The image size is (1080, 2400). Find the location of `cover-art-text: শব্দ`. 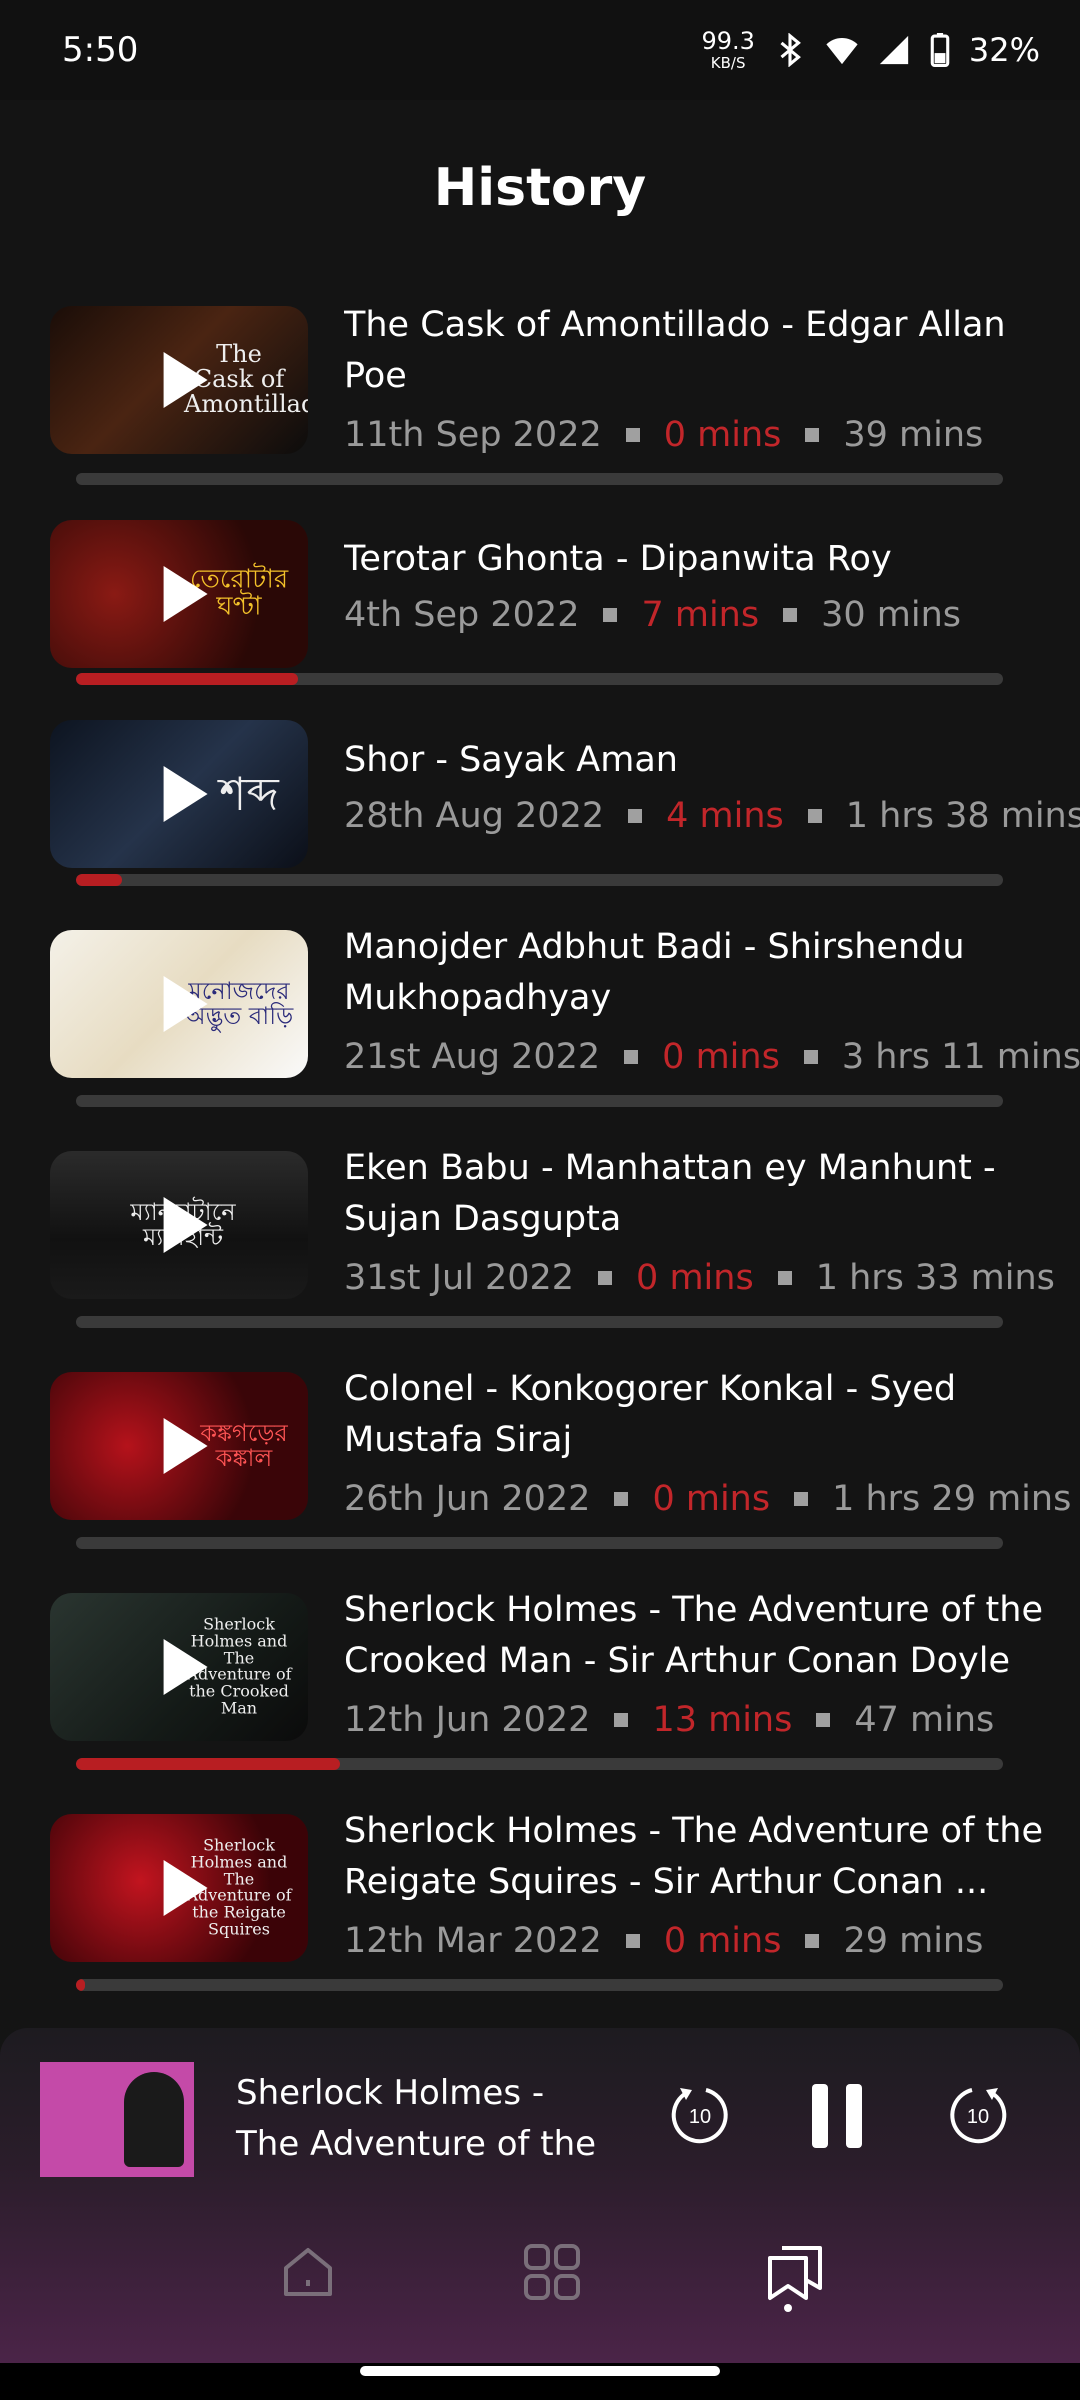

cover-art-text: শব্দ is located at coordinates (249, 793).